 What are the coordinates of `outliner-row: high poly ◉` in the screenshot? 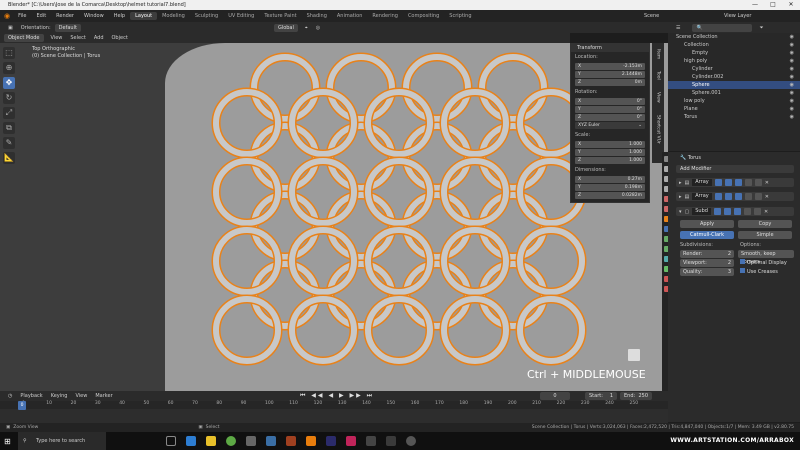 It's located at (734, 61).